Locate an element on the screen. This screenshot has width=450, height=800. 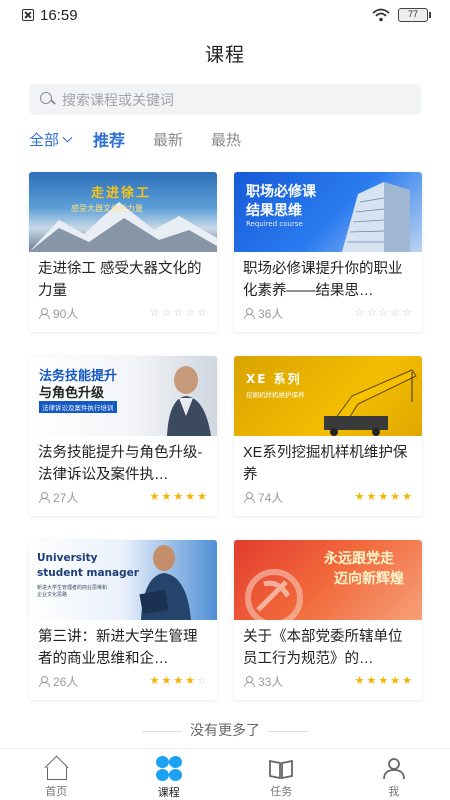
tab-hottest: 最热 is located at coordinates (226, 139).